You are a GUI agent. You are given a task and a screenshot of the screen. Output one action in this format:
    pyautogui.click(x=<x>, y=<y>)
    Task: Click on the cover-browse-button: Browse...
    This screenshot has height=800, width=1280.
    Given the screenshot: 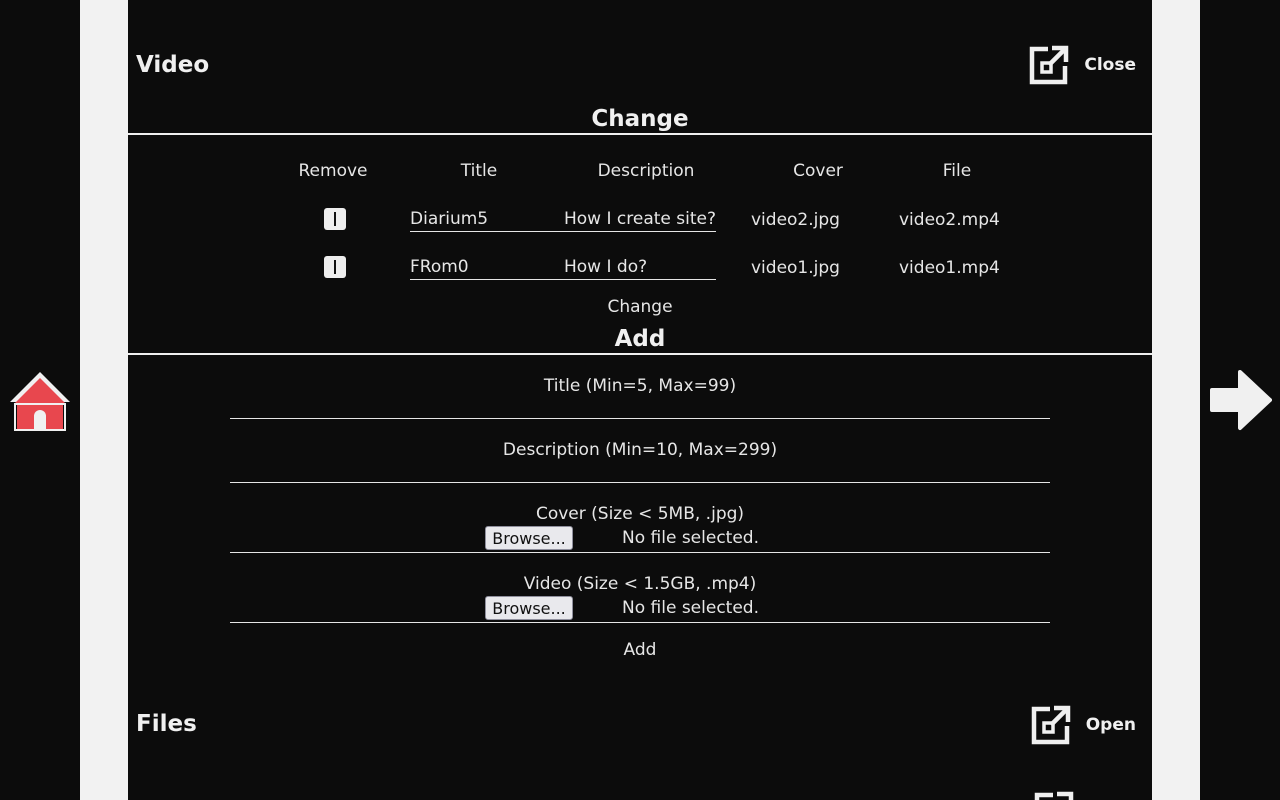 What is the action you would take?
    pyautogui.click(x=529, y=538)
    